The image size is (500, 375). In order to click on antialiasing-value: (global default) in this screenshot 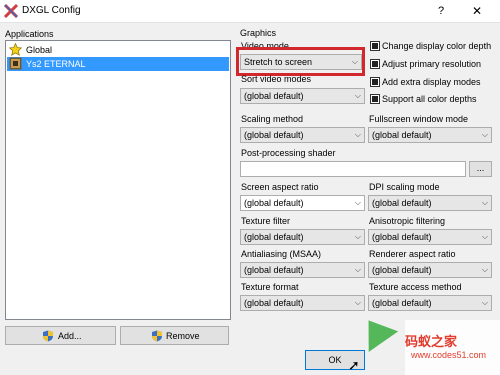, I will do `click(274, 270)`.